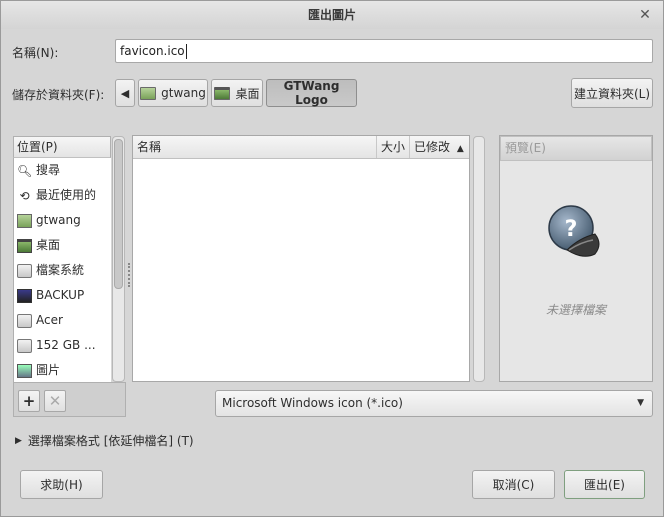 The height and width of the screenshot is (517, 664). Describe the element at coordinates (24, 195) in the screenshot. I see `recent-icon: ⟲` at that location.